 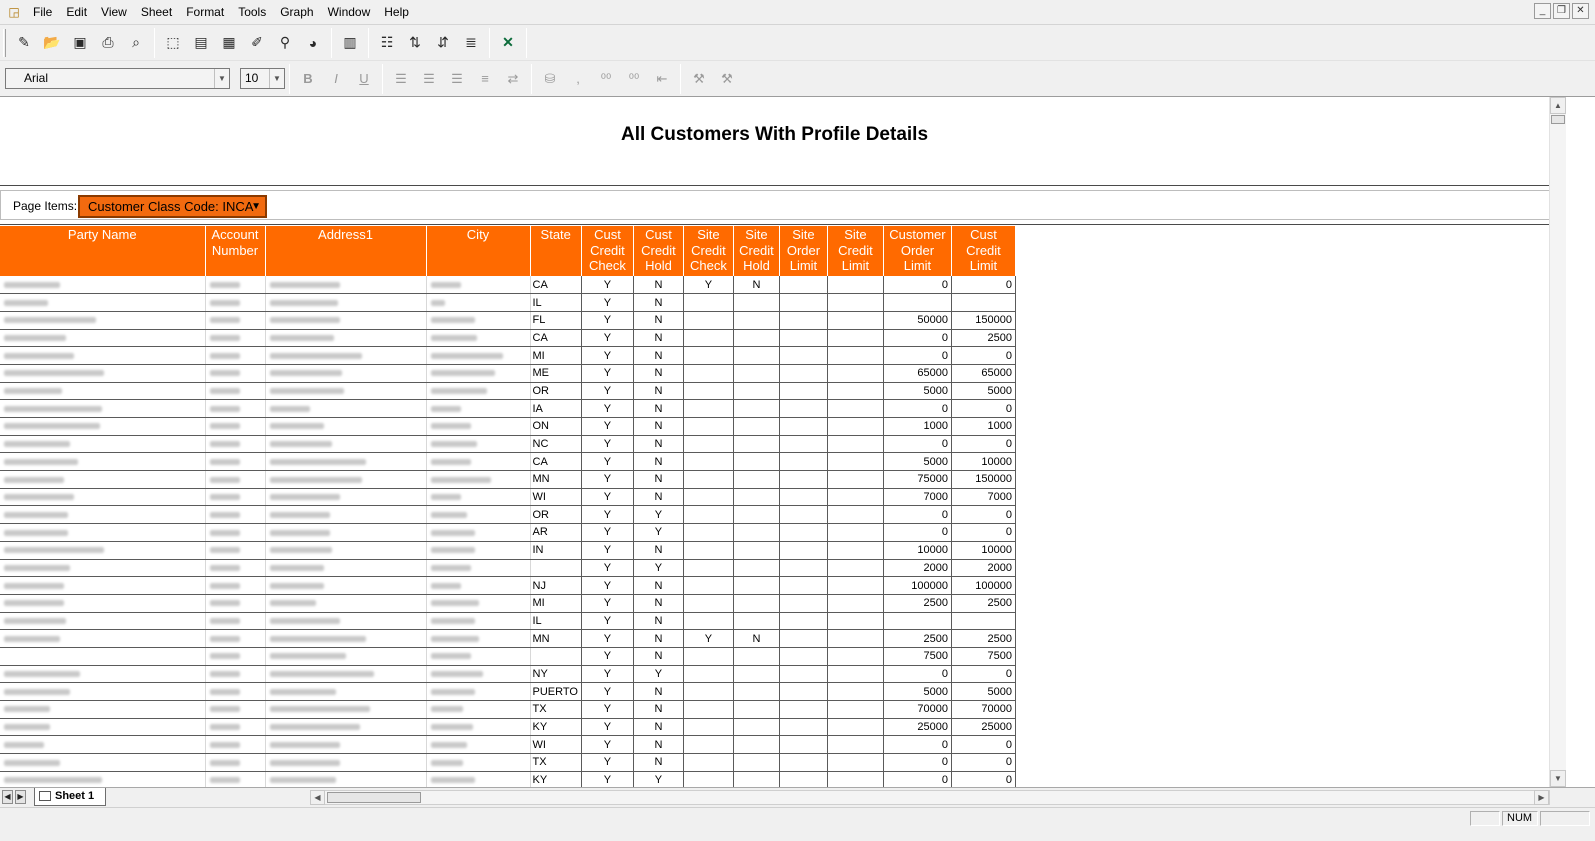 I want to click on new-icon: ✎, so click(x=24, y=43).